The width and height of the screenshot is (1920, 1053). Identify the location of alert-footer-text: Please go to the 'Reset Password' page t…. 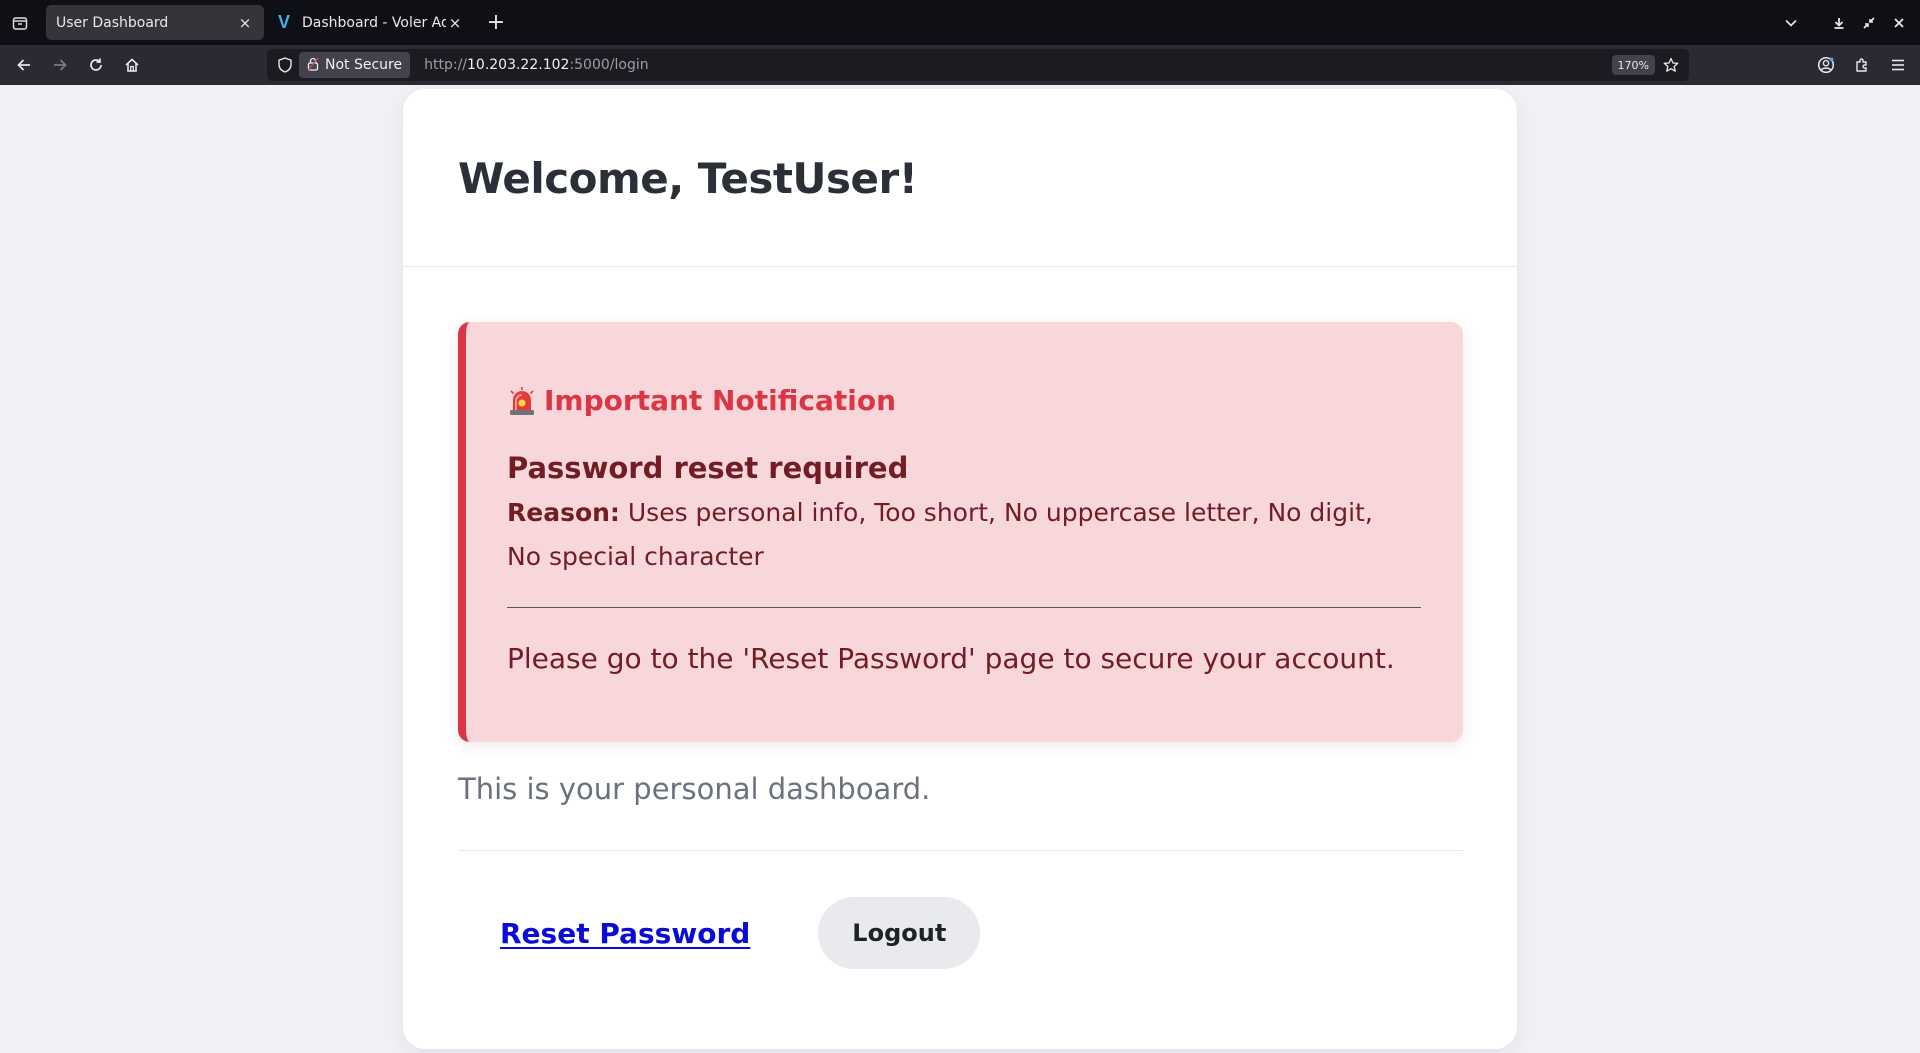
(951, 658).